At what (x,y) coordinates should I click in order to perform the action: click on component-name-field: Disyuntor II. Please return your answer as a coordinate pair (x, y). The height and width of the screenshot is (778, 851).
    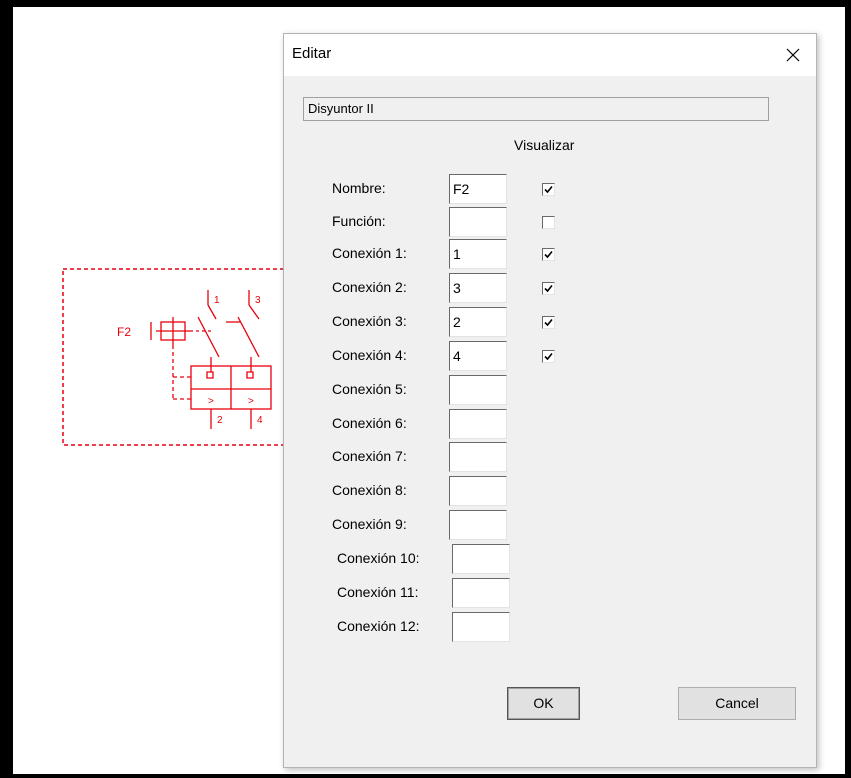
    Looking at the image, I should click on (536, 109).